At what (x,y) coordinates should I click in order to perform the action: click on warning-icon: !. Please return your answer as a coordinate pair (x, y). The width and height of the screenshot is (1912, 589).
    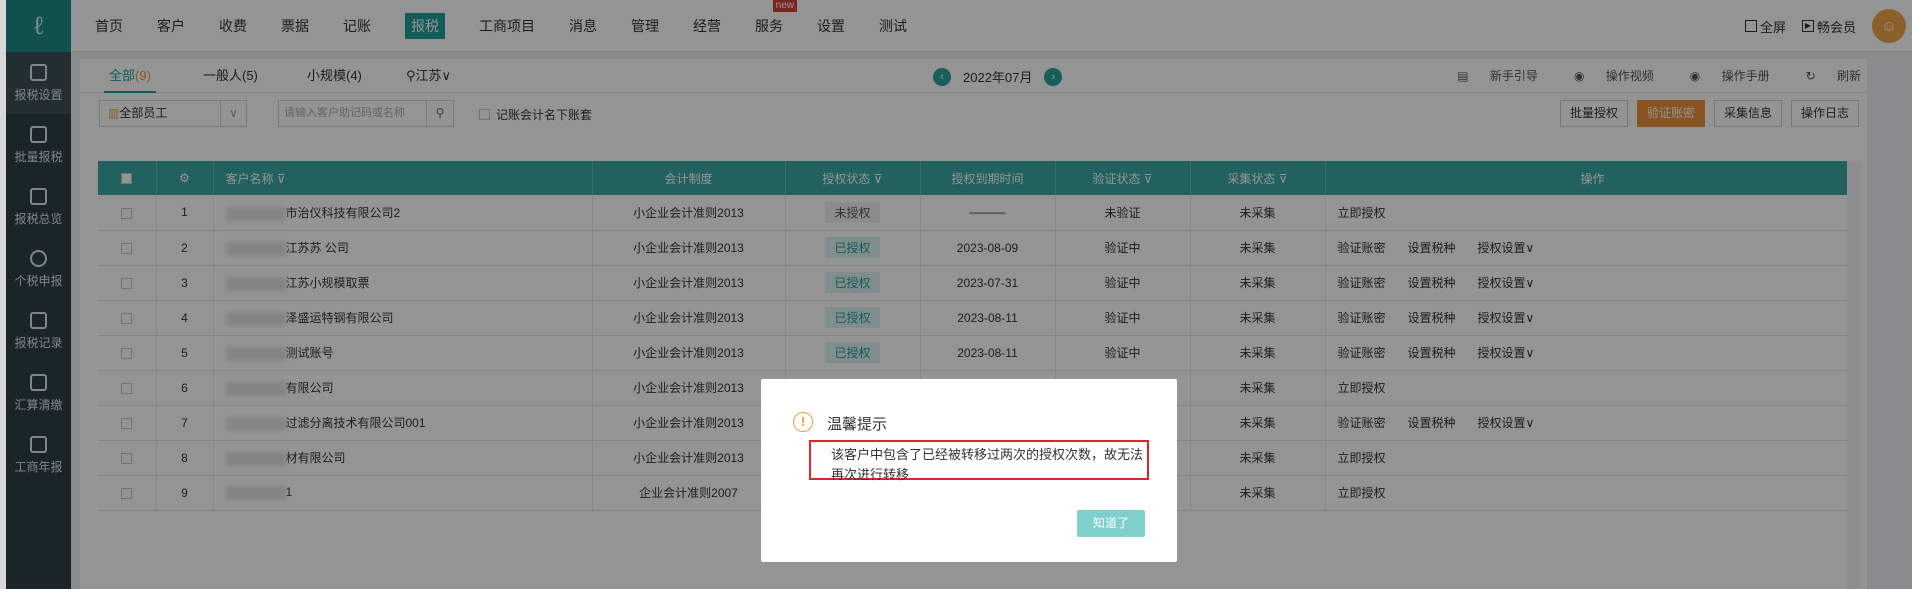
    Looking at the image, I should click on (803, 422).